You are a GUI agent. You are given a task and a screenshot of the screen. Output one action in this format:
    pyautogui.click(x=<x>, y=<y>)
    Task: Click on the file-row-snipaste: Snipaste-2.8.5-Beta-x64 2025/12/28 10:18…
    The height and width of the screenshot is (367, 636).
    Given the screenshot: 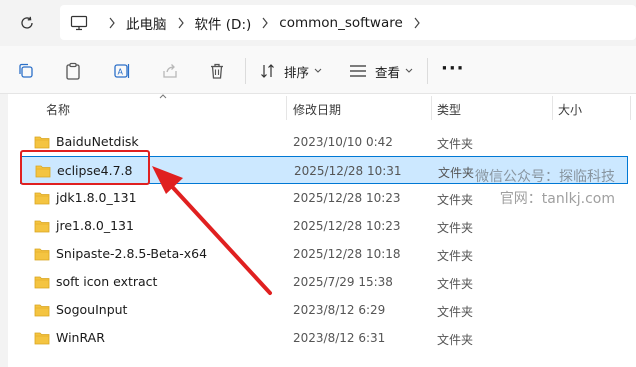 What is the action you would take?
    pyautogui.click(x=324, y=254)
    